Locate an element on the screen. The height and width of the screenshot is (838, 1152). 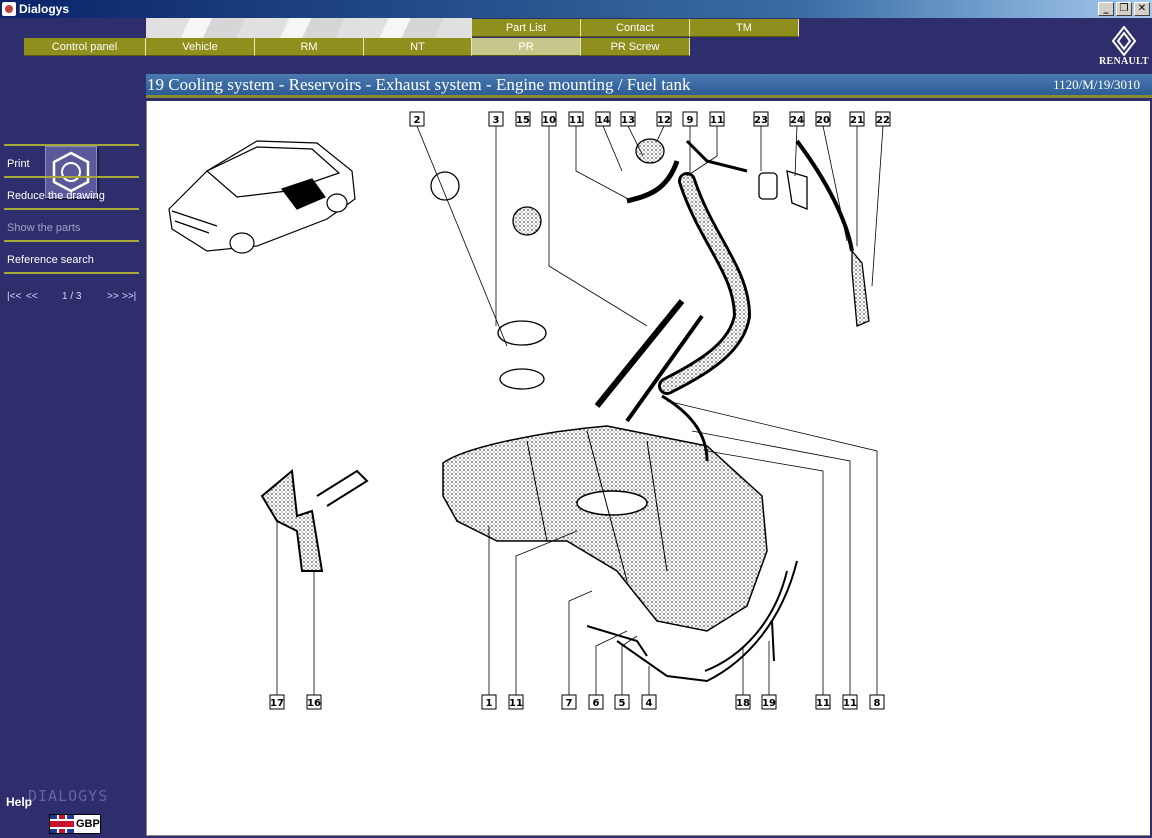
maximize-button: ❐ is located at coordinates (1124, 9).